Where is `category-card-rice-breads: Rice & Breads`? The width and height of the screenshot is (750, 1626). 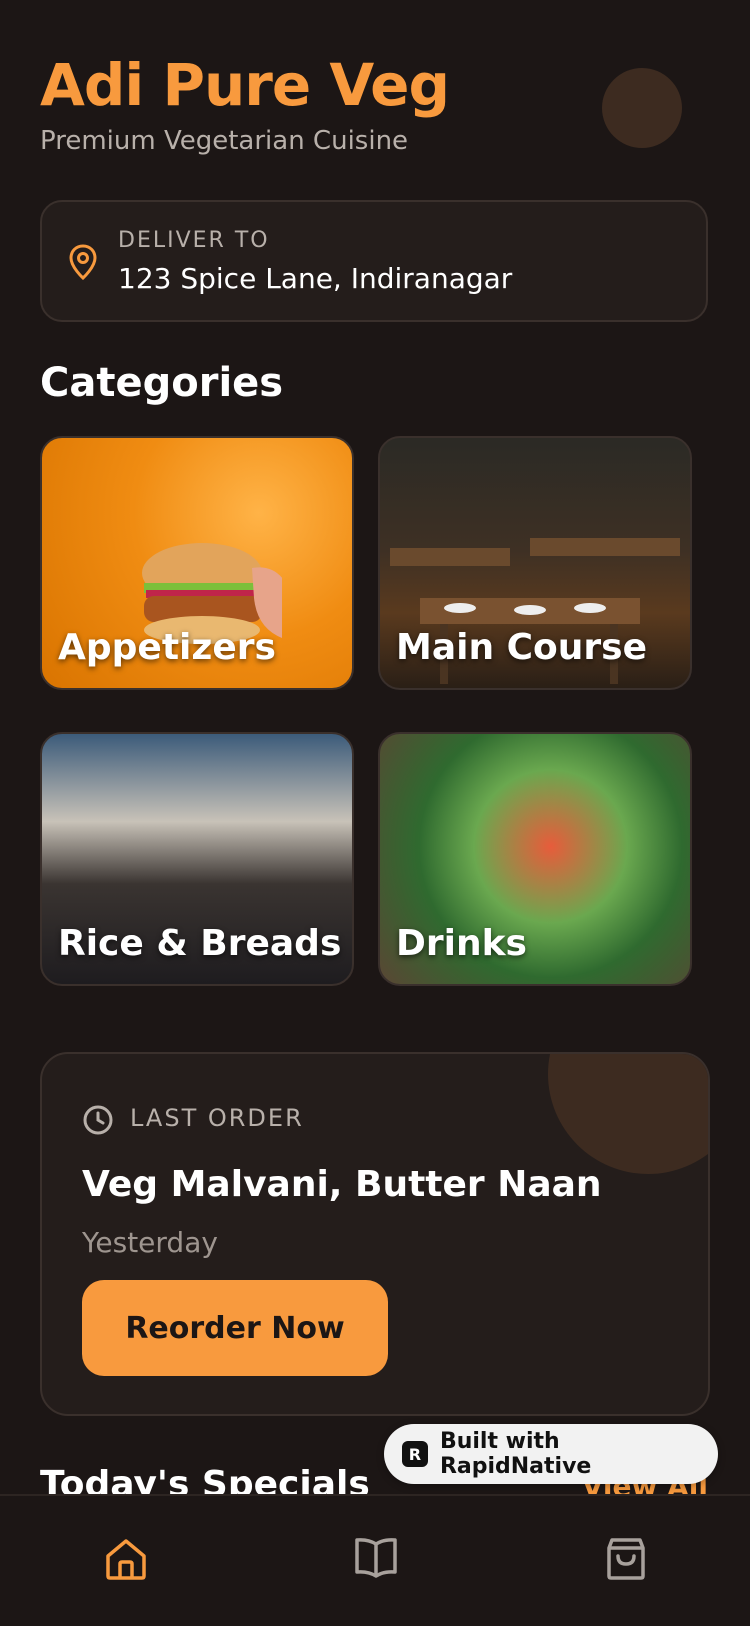
category-card-rice-breads: Rice & Breads is located at coordinates (197, 859).